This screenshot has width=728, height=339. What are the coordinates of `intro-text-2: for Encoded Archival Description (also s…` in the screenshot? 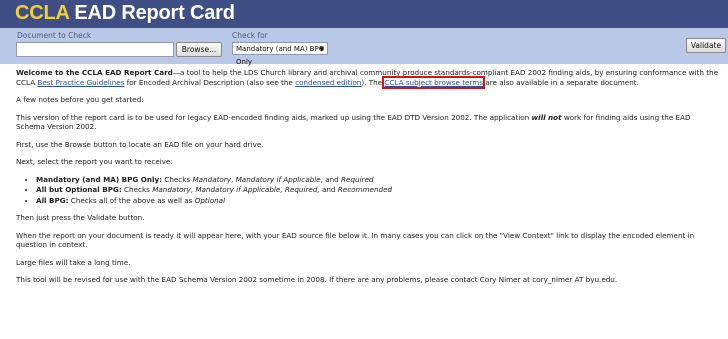 It's located at (210, 82).